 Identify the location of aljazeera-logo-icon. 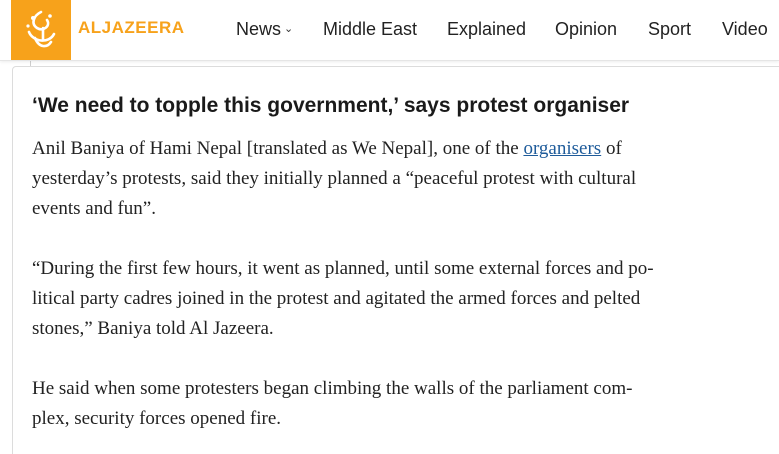
(41, 30).